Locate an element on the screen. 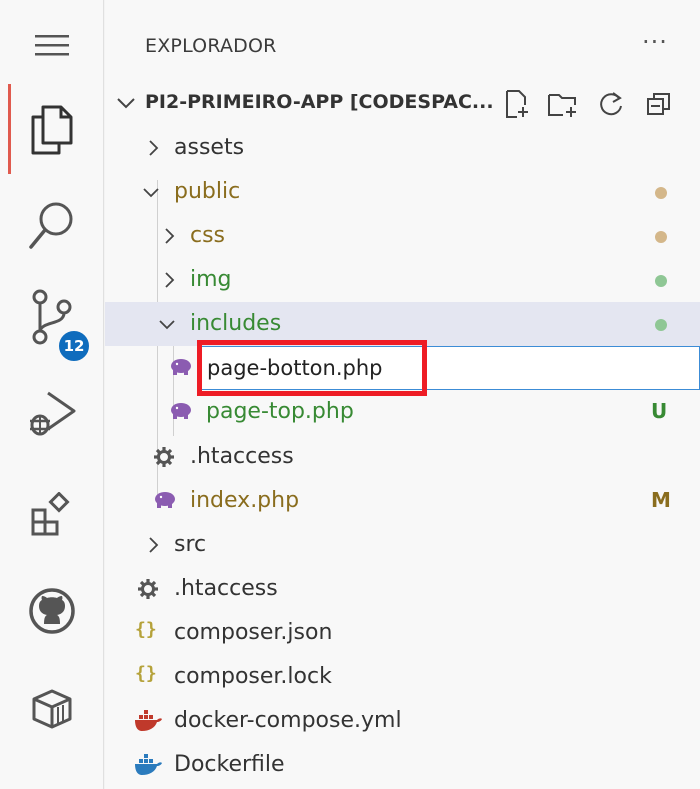 This screenshot has width=700, height=789. tree-item-label: composer.lock is located at coordinates (253, 676).